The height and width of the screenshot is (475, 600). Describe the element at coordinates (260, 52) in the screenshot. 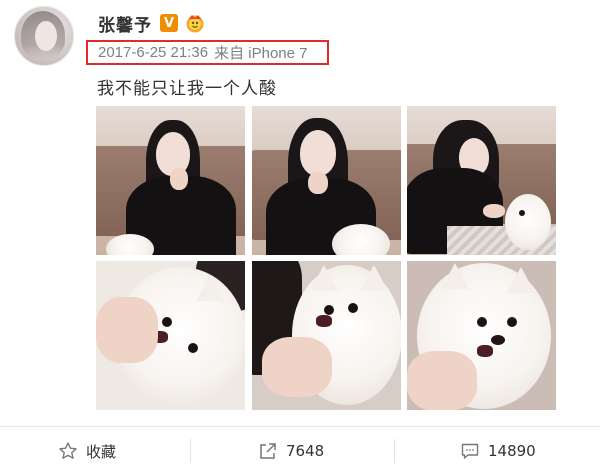

I see `post-source: 来自 iPhone 7` at that location.